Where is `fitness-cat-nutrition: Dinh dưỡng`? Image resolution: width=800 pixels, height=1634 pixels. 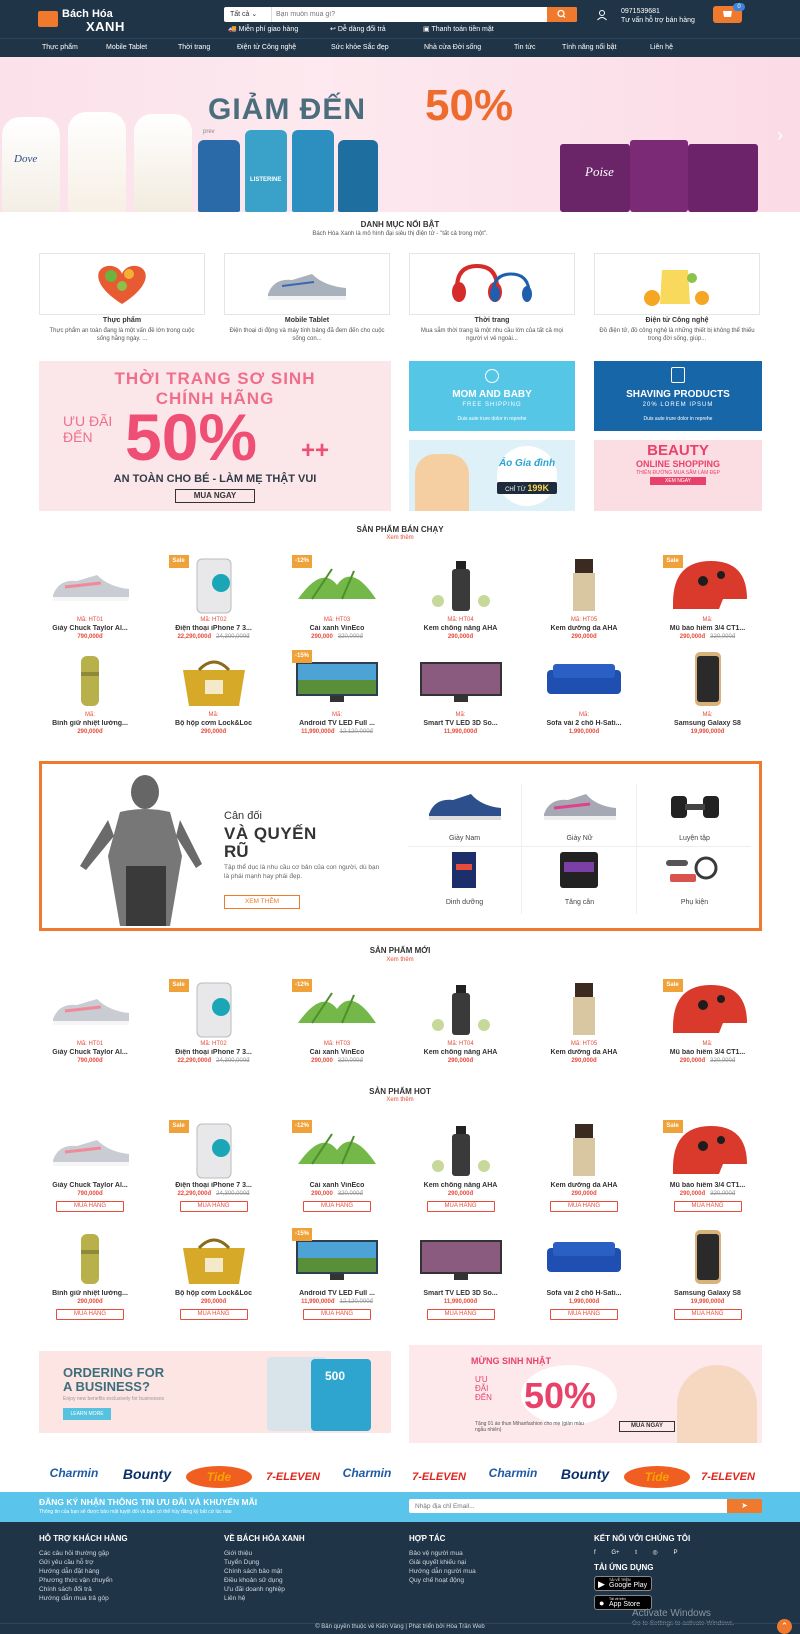 fitness-cat-nutrition: Dinh dưỡng is located at coordinates (464, 878).